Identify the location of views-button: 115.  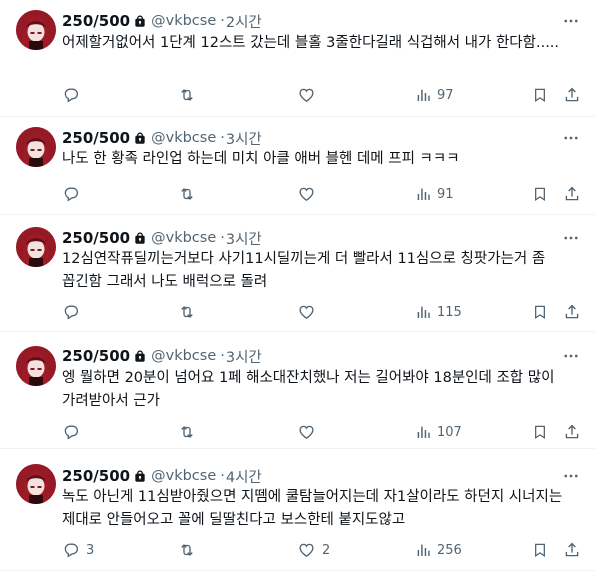
(438, 312).